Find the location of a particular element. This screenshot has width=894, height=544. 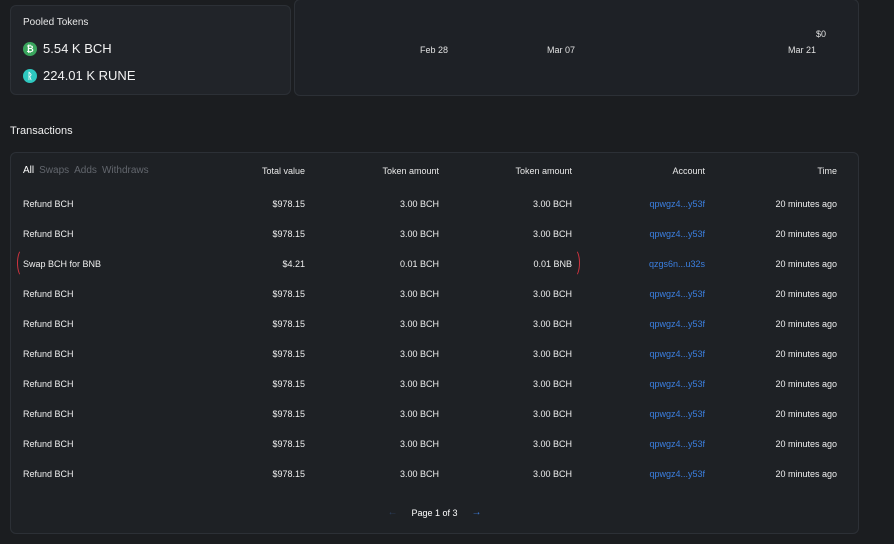

chart-x-label: Feb 28 is located at coordinates (434, 50).